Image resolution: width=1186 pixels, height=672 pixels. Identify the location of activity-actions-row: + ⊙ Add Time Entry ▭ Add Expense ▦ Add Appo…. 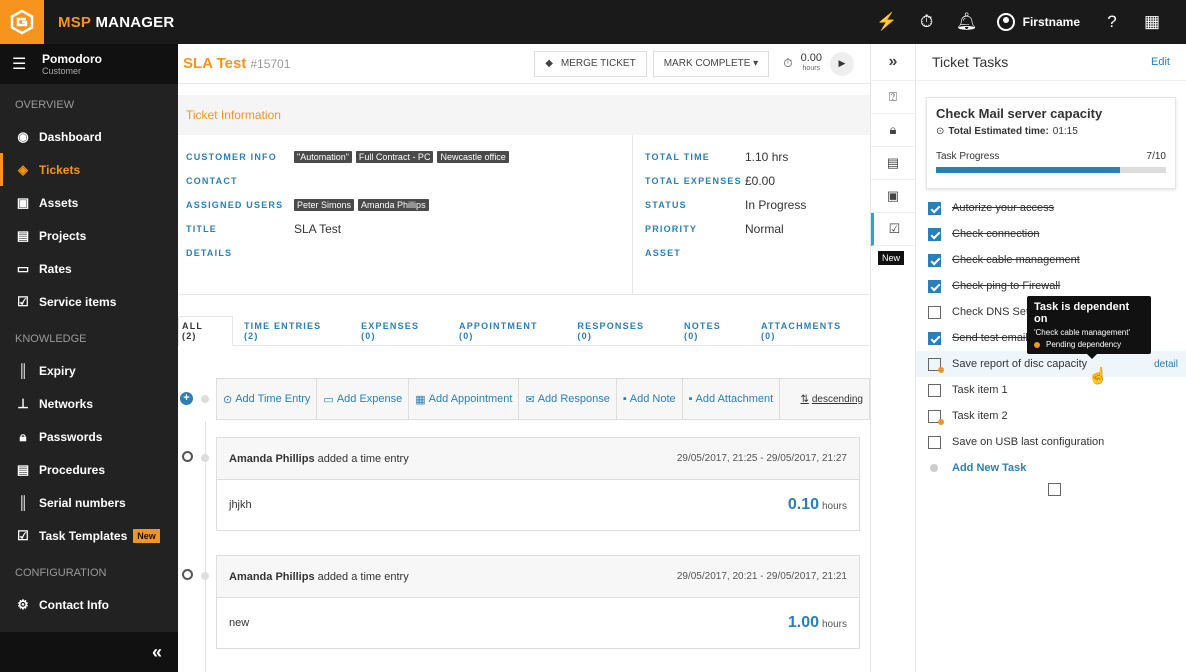
(524, 399).